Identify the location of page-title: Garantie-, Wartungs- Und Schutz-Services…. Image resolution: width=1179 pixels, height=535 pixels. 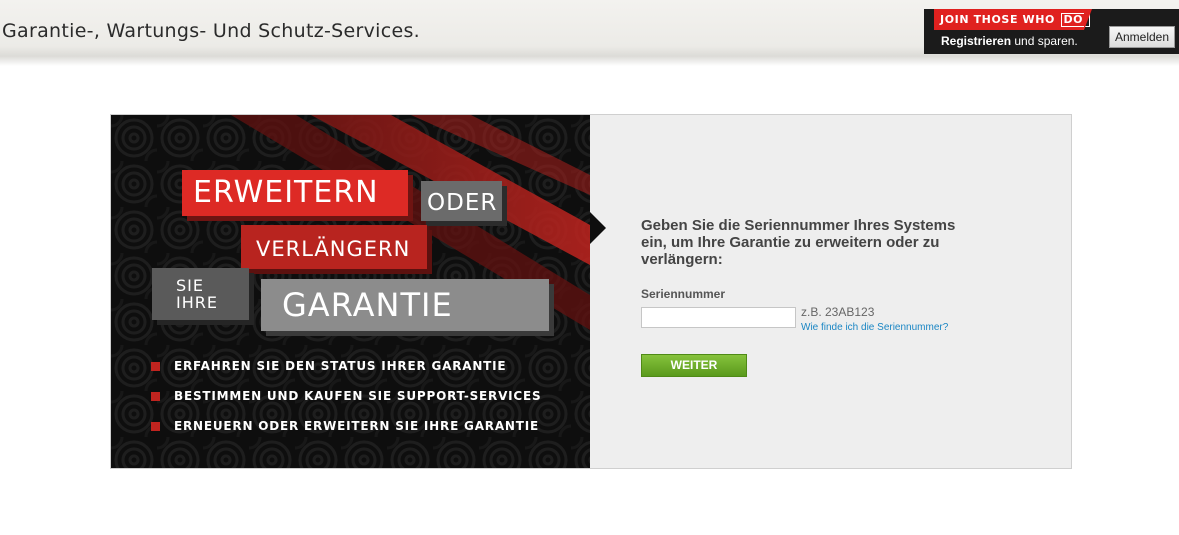
(211, 31).